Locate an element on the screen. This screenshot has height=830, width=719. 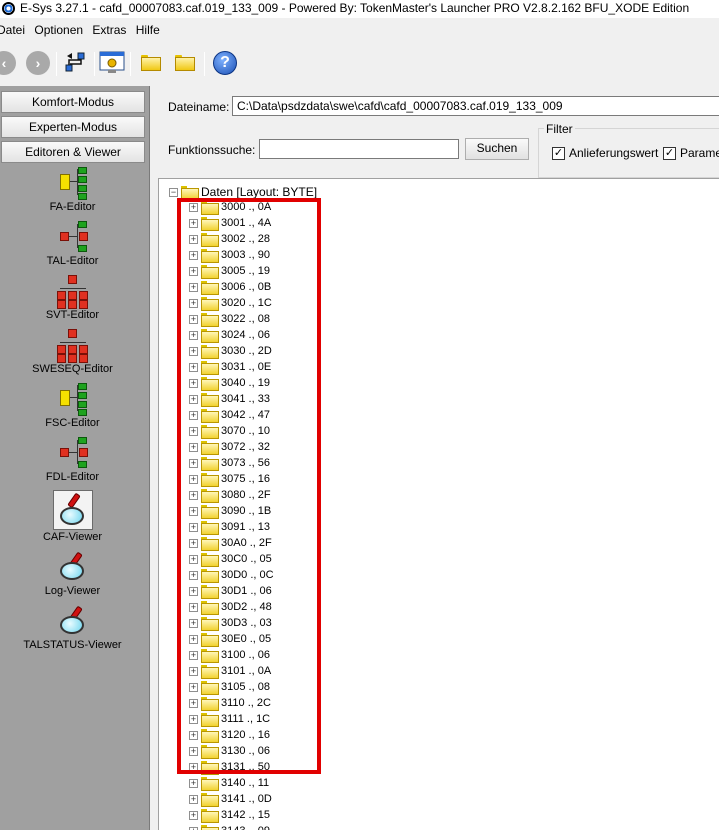
tree-item: +3141 ., 0D is located at coordinates (231, 799).